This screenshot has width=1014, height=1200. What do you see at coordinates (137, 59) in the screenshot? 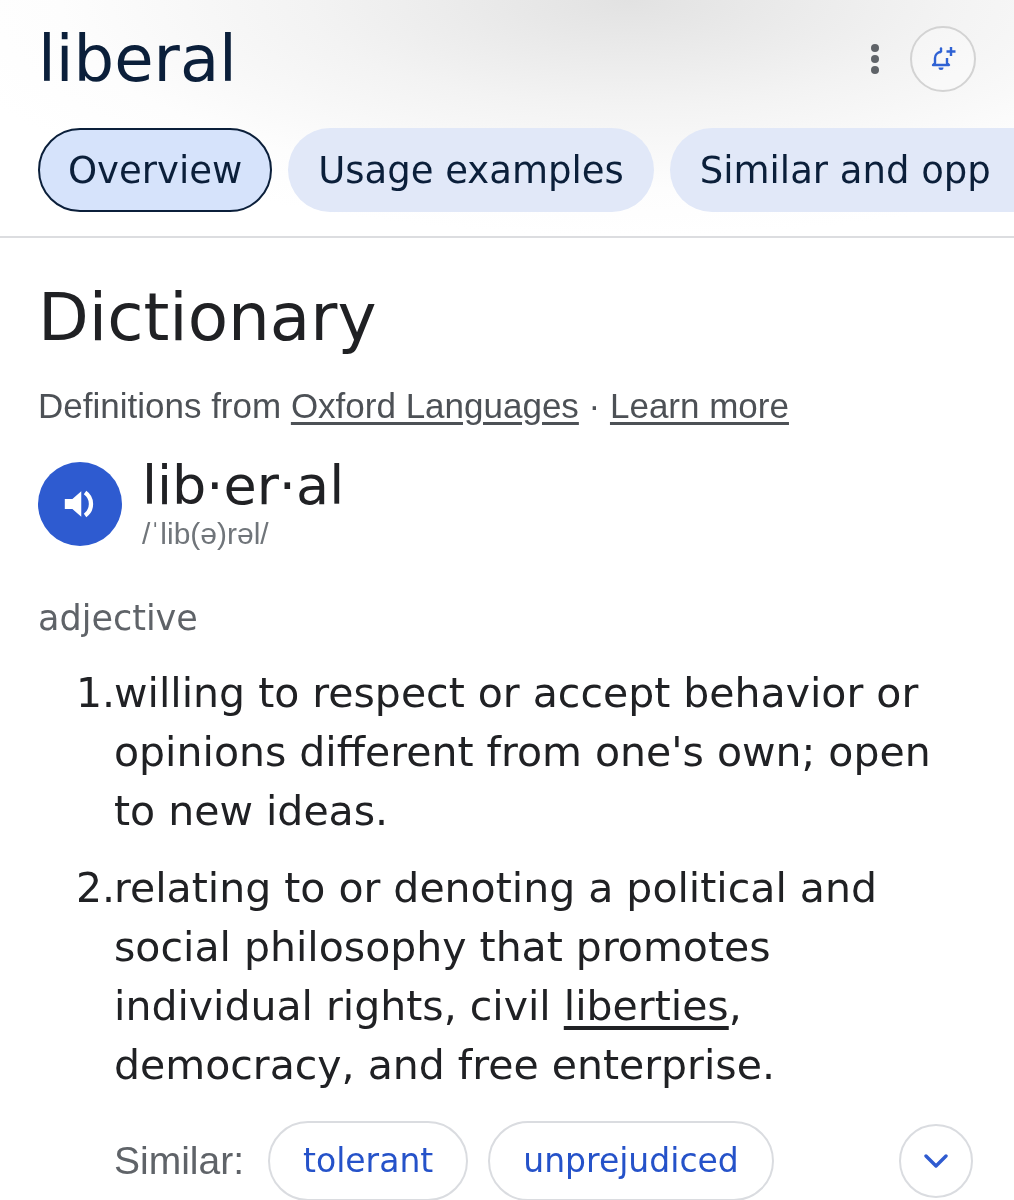
I see `search-title: liberal` at bounding box center [137, 59].